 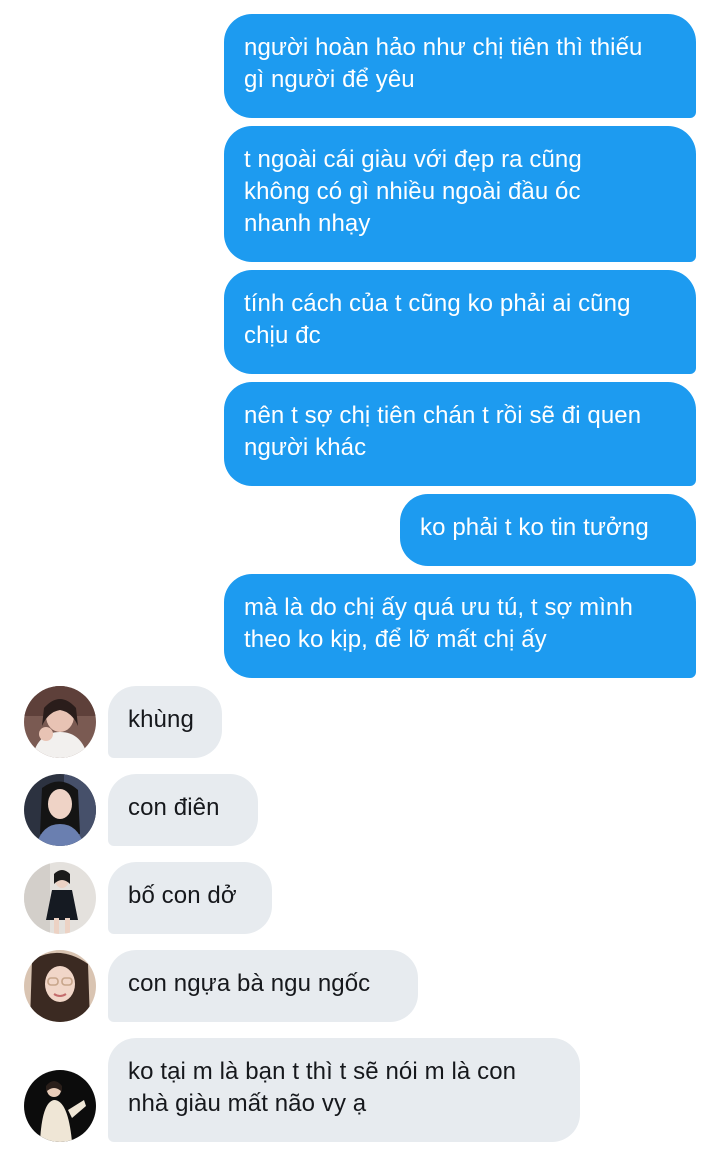 I want to click on received-message-bubble: bố con dở, so click(x=190, y=898).